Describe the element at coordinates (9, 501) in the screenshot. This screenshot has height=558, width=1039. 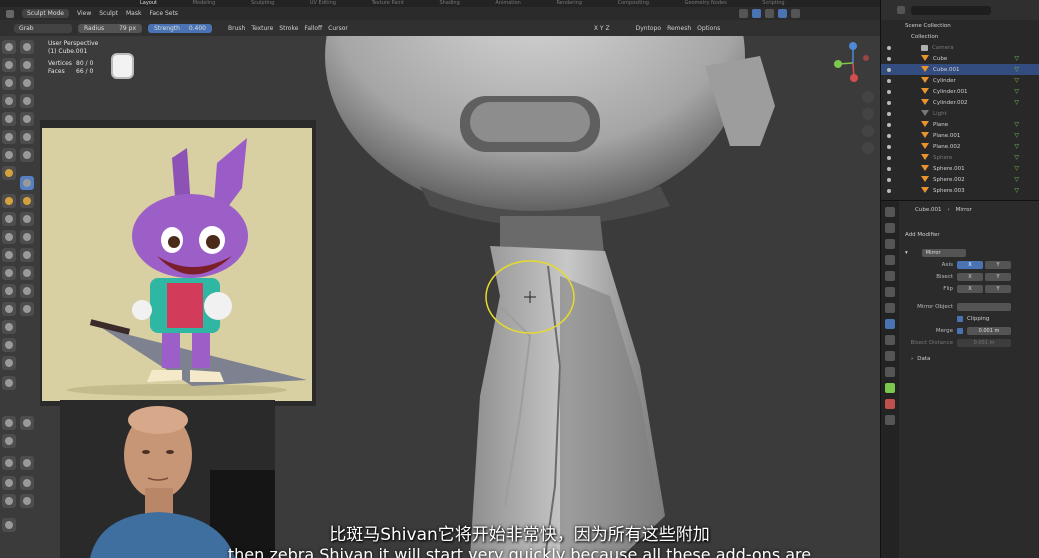
I see `scale-tool-icon` at that location.